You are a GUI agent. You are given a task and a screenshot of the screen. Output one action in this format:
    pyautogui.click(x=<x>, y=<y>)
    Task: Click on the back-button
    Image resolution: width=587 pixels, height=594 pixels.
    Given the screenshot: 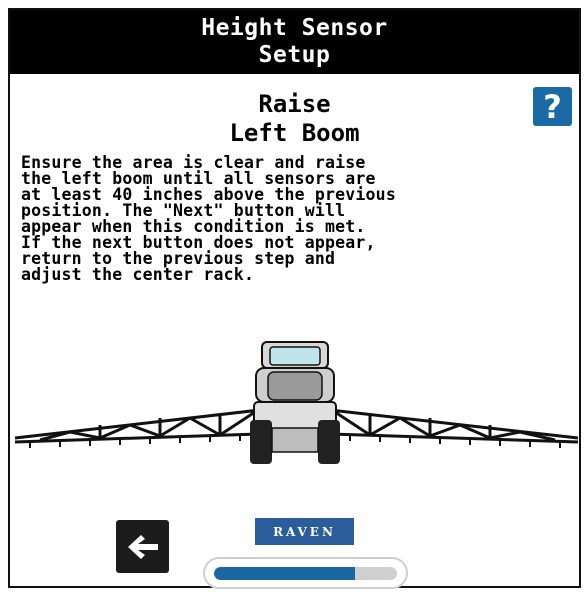 What is the action you would take?
    pyautogui.click(x=142, y=546)
    